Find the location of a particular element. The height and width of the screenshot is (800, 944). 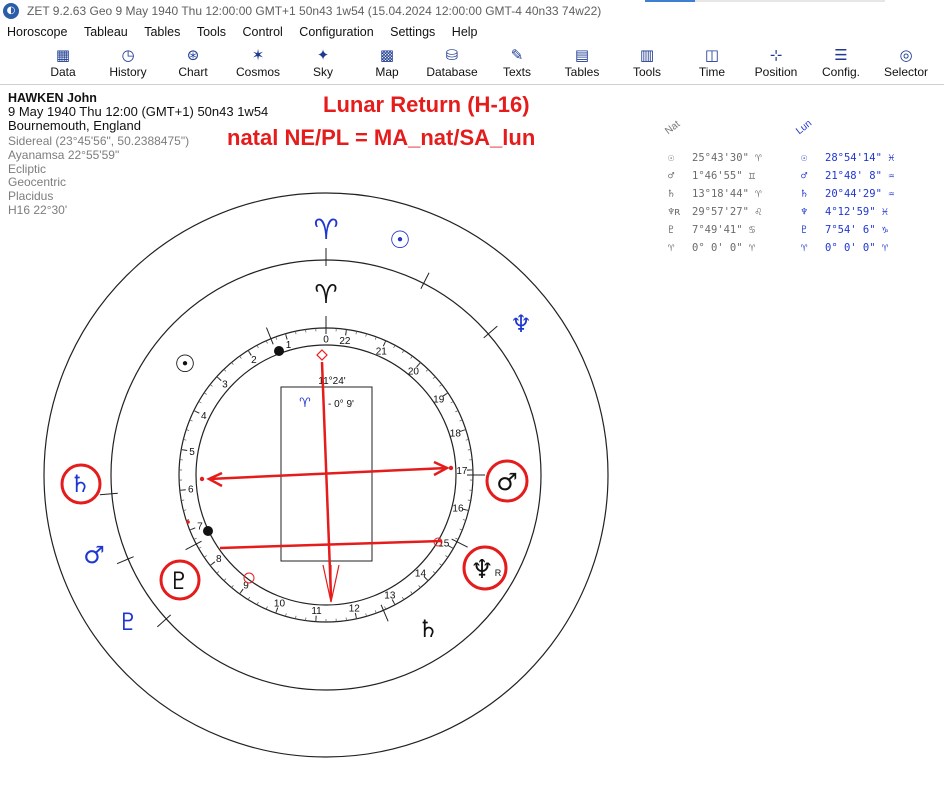

dial-number: 13 is located at coordinates (390, 596).